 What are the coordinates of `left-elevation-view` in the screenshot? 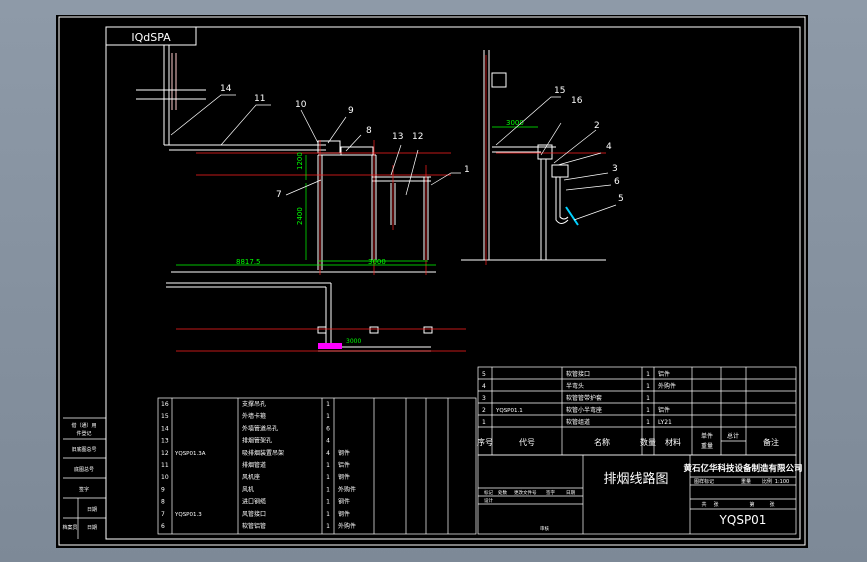 It's located at (286, 159).